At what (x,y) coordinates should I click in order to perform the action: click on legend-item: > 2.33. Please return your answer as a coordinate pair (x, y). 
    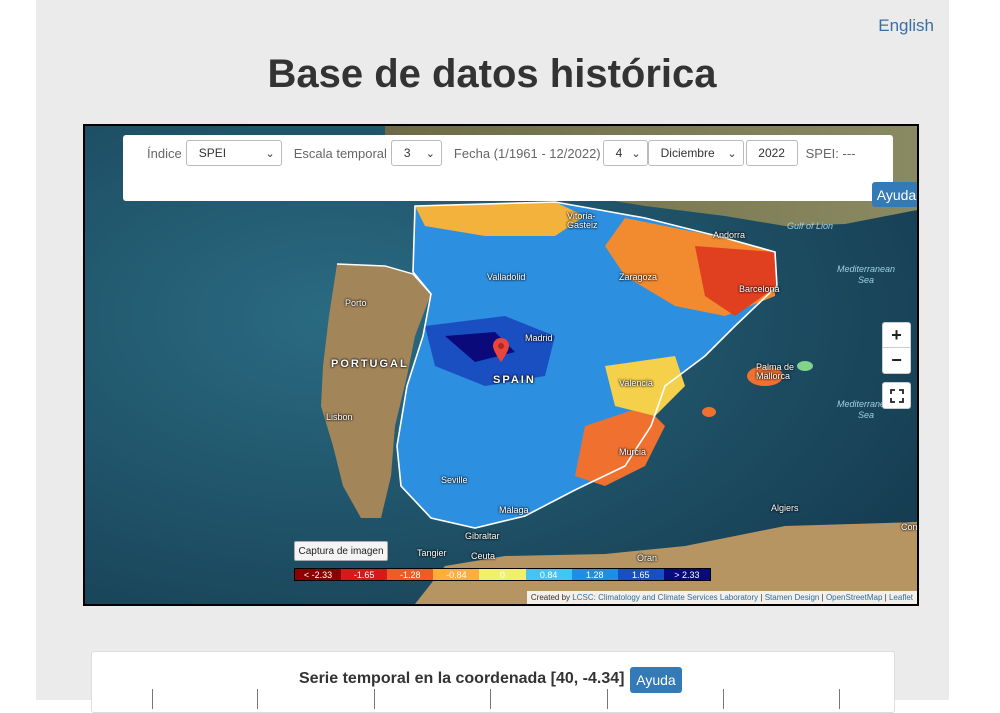
    Looking at the image, I should click on (686, 574).